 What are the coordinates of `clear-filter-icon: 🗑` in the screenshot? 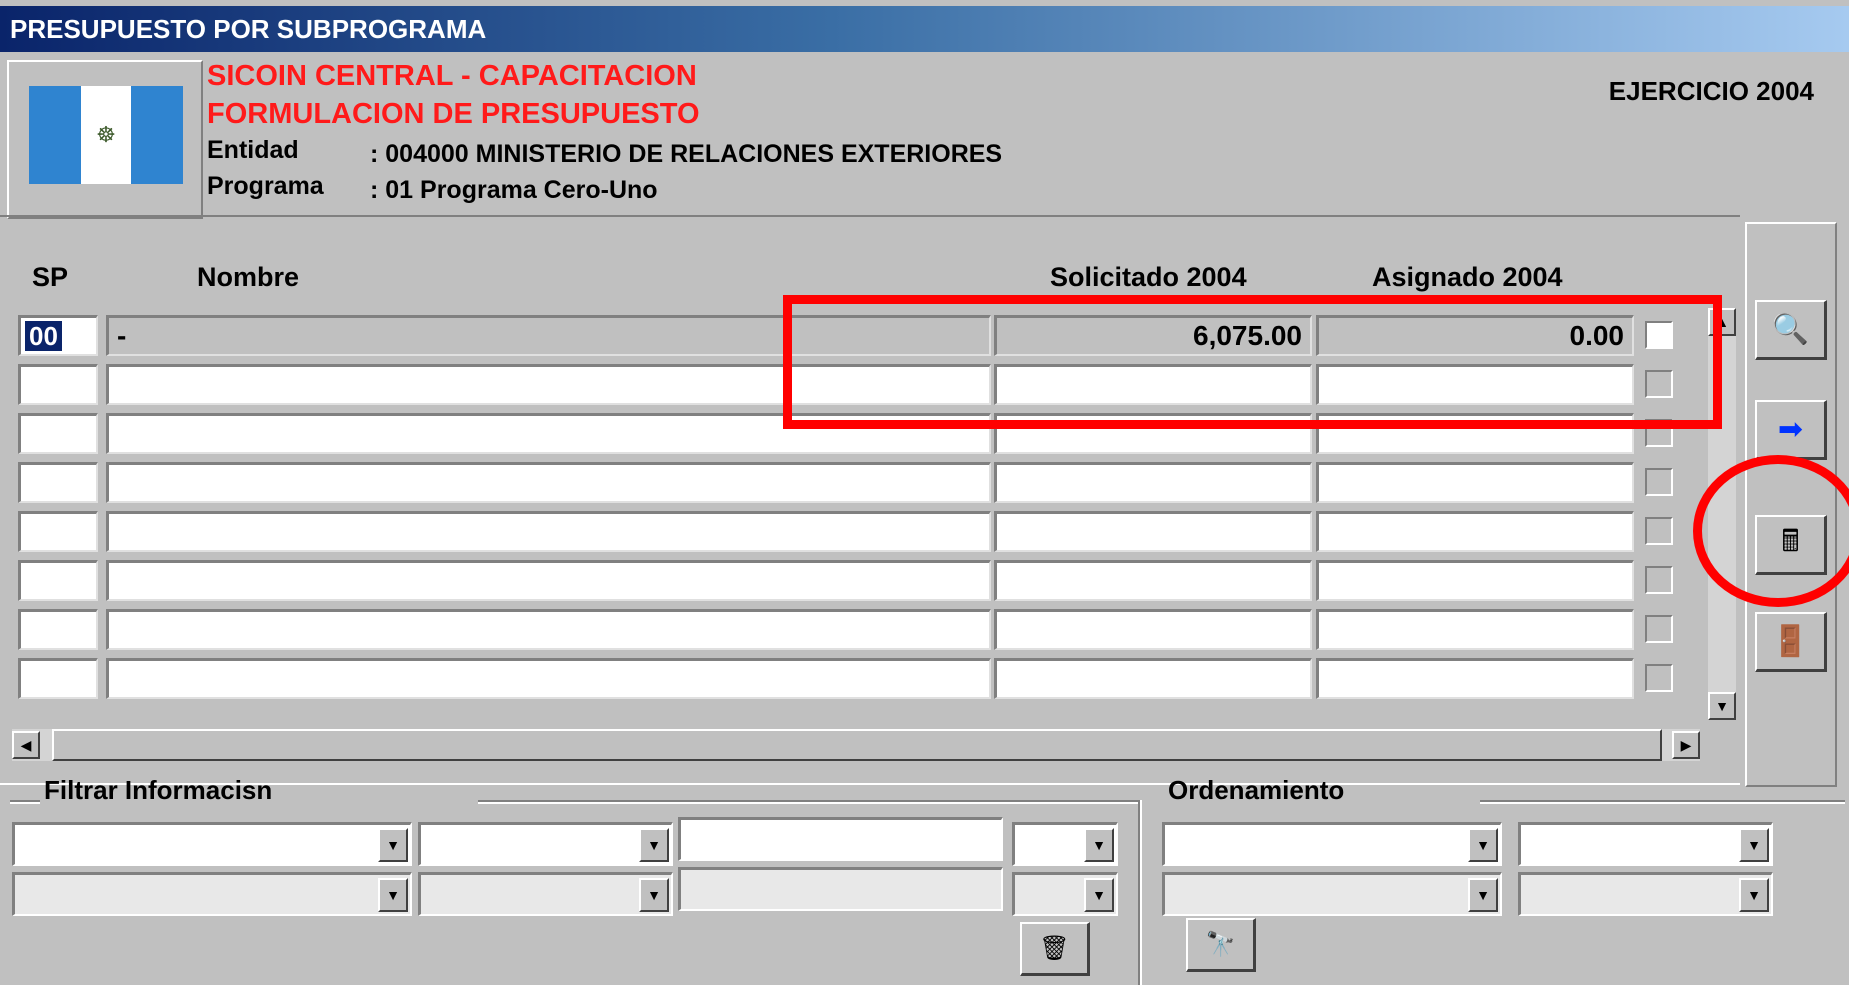 It's located at (1054, 948).